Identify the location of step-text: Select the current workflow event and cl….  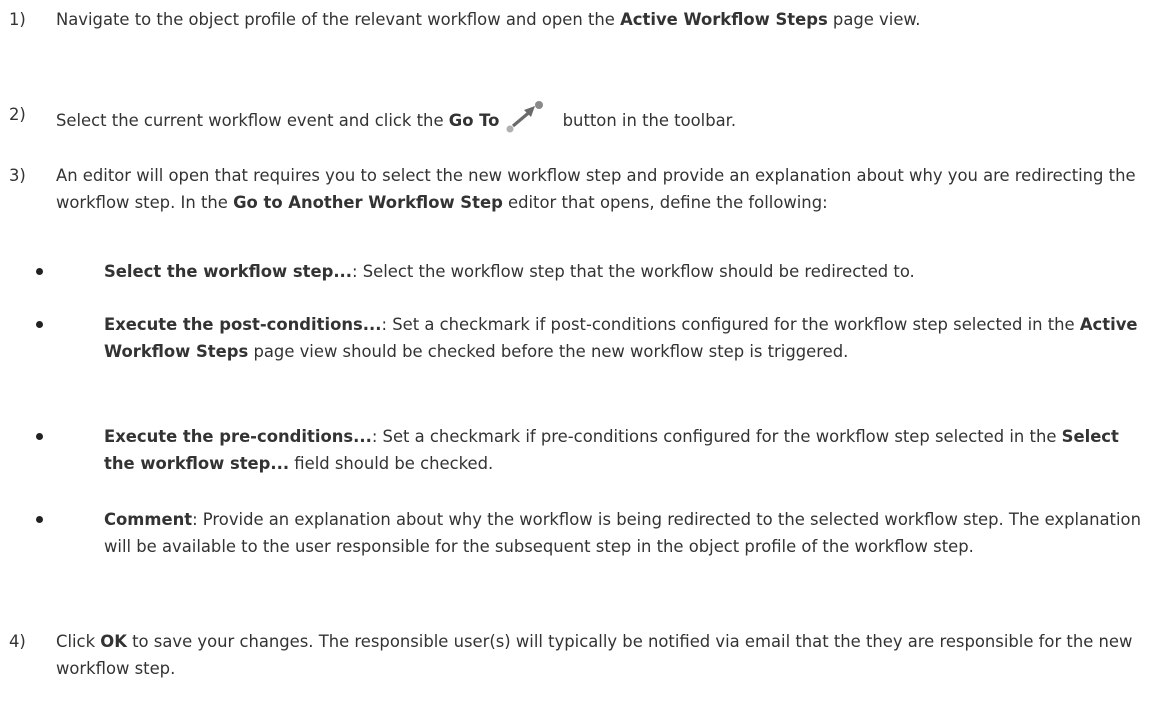
(601, 118).